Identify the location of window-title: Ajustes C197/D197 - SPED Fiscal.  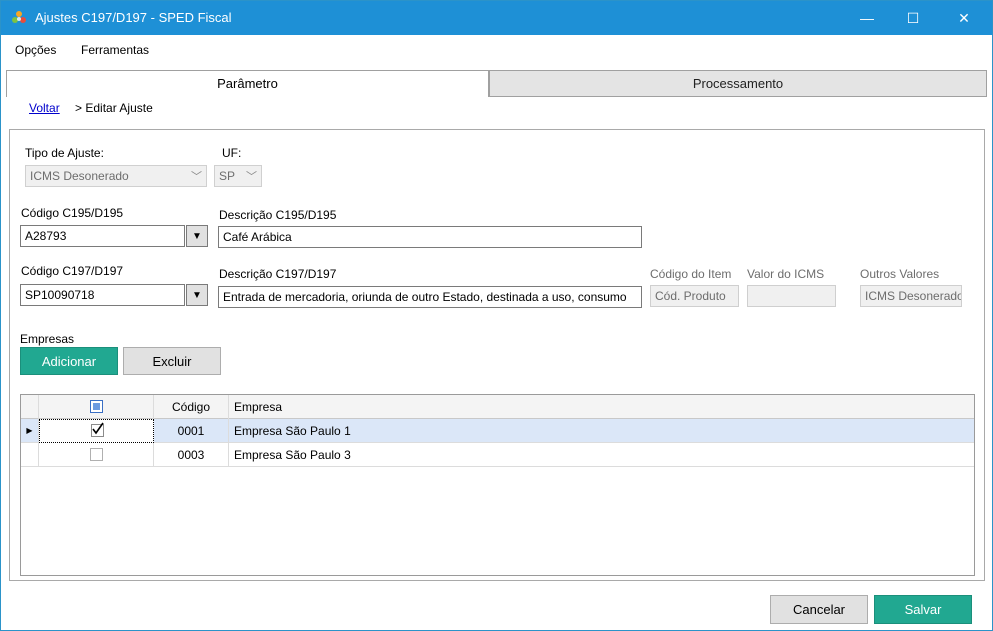
(133, 17).